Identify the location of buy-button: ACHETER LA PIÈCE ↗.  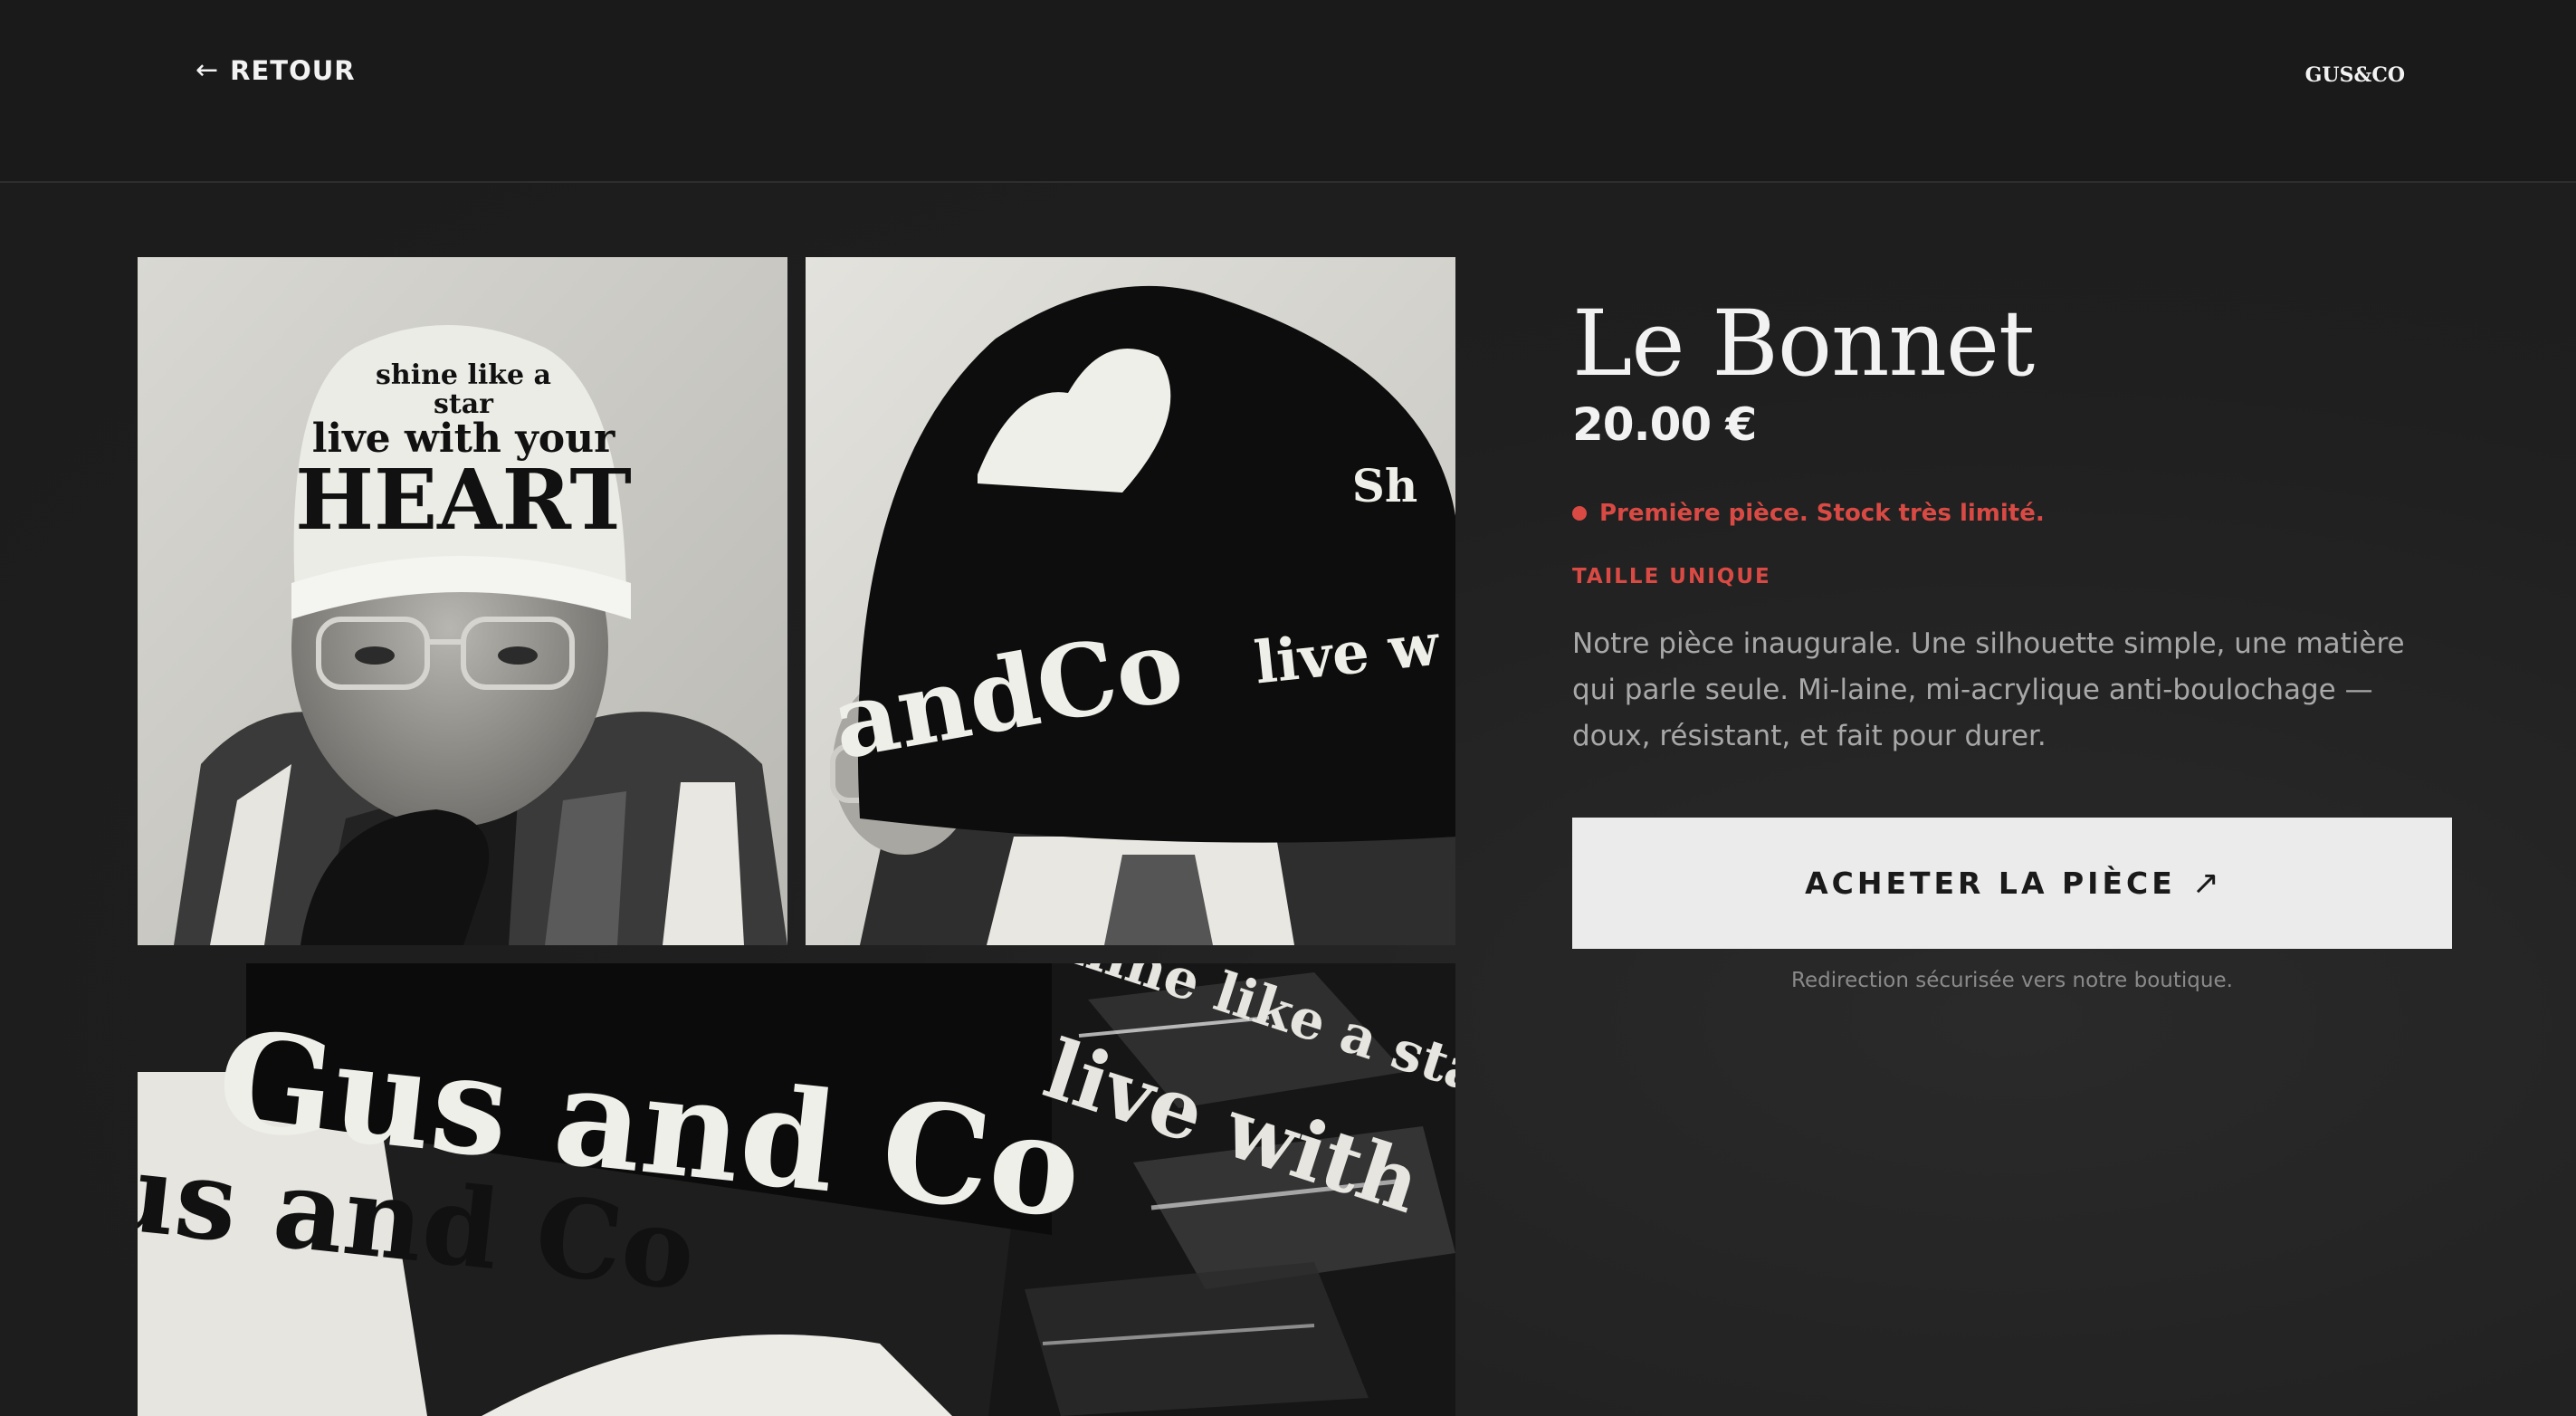
(2012, 884).